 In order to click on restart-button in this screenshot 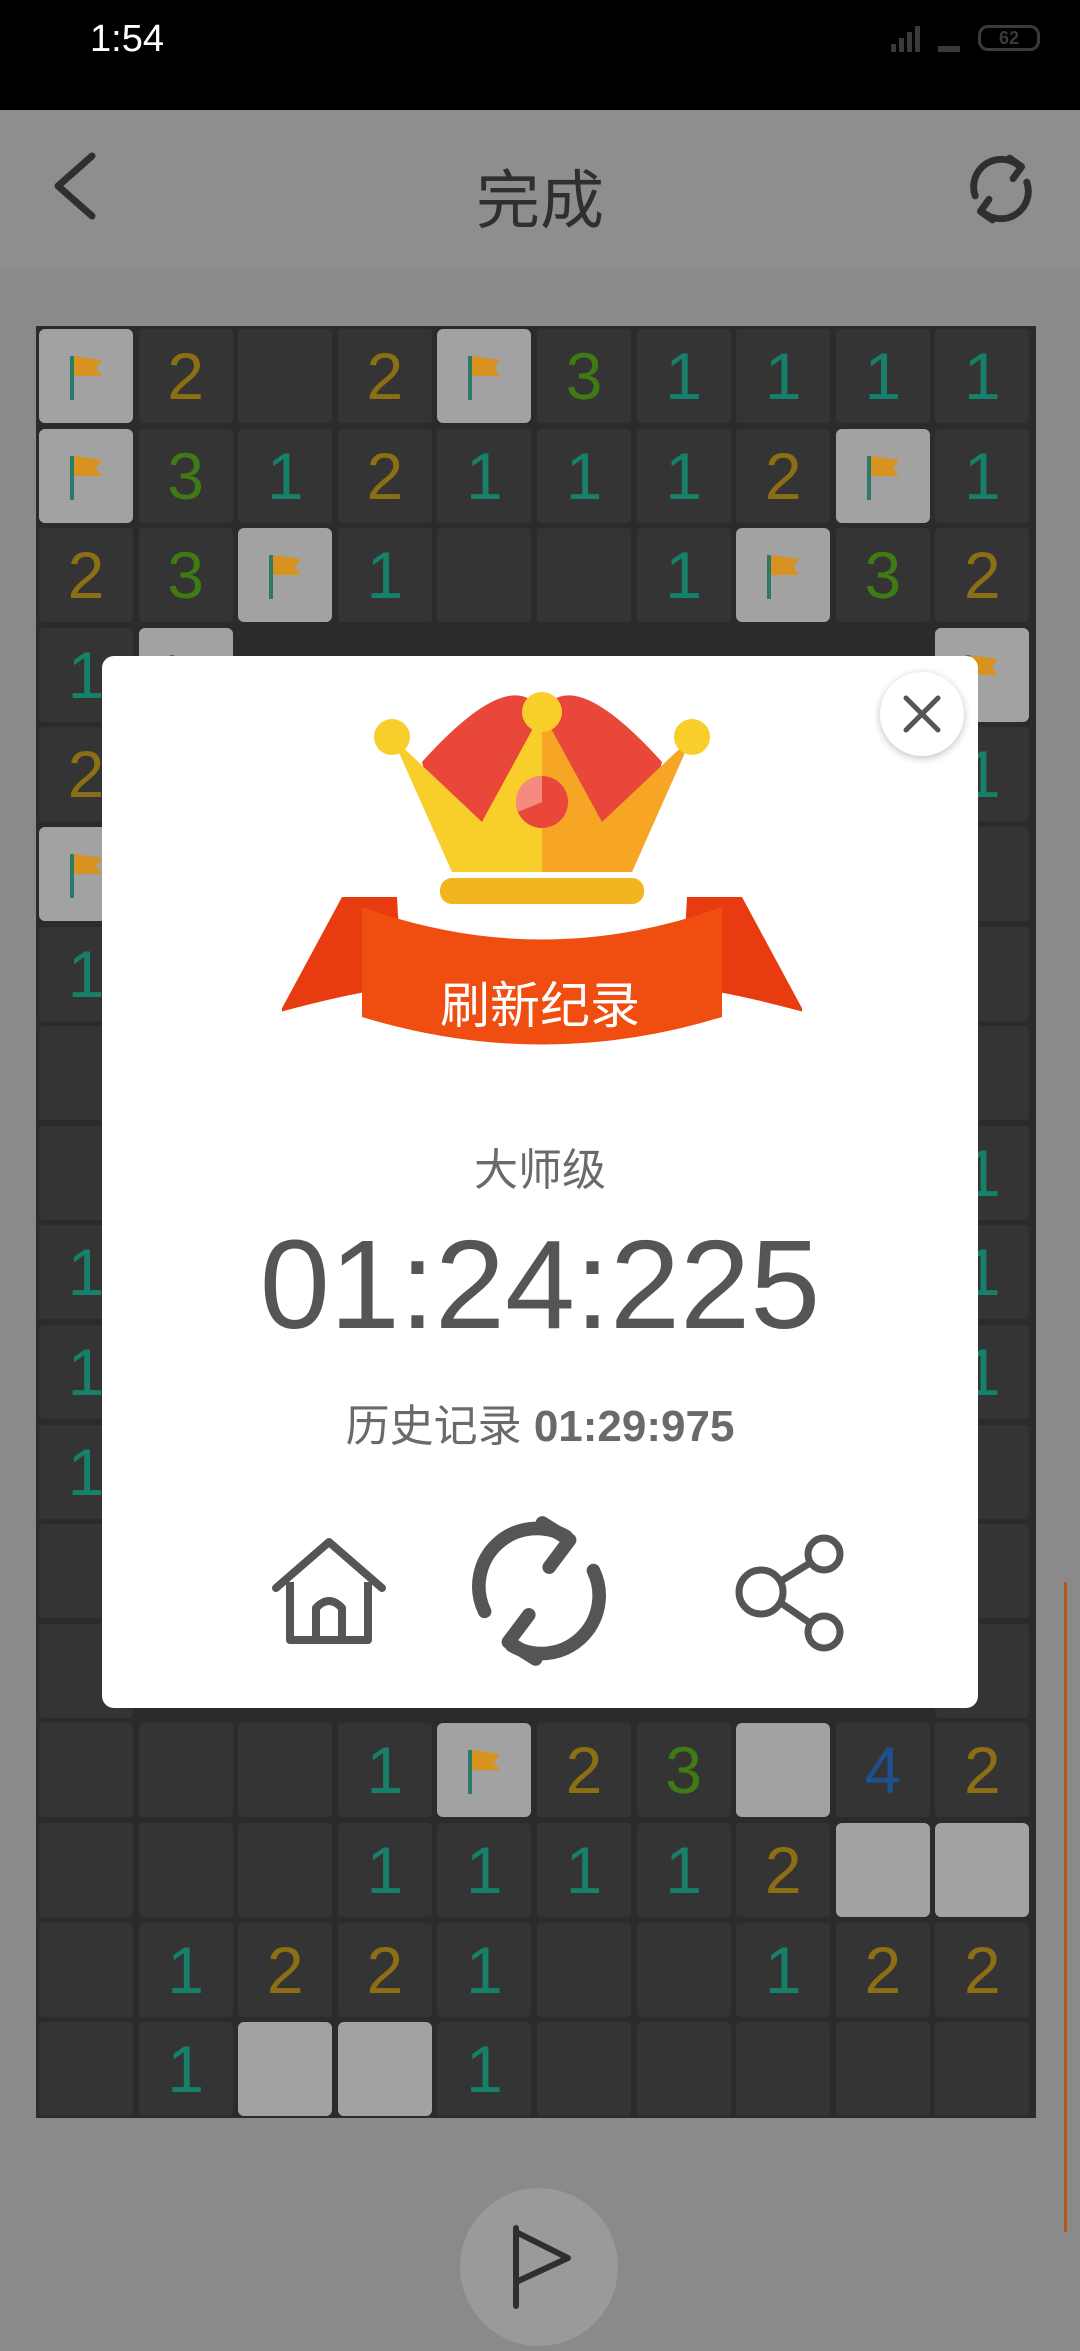, I will do `click(1001, 189)`.